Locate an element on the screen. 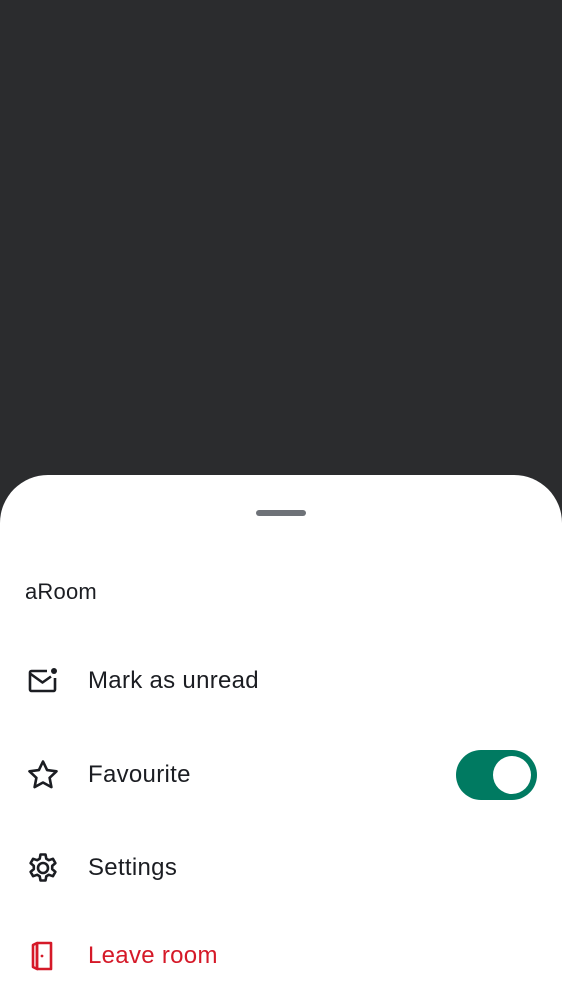 This screenshot has height=1000, width=562. leave-room-label: Leave room is located at coordinates (153, 955).